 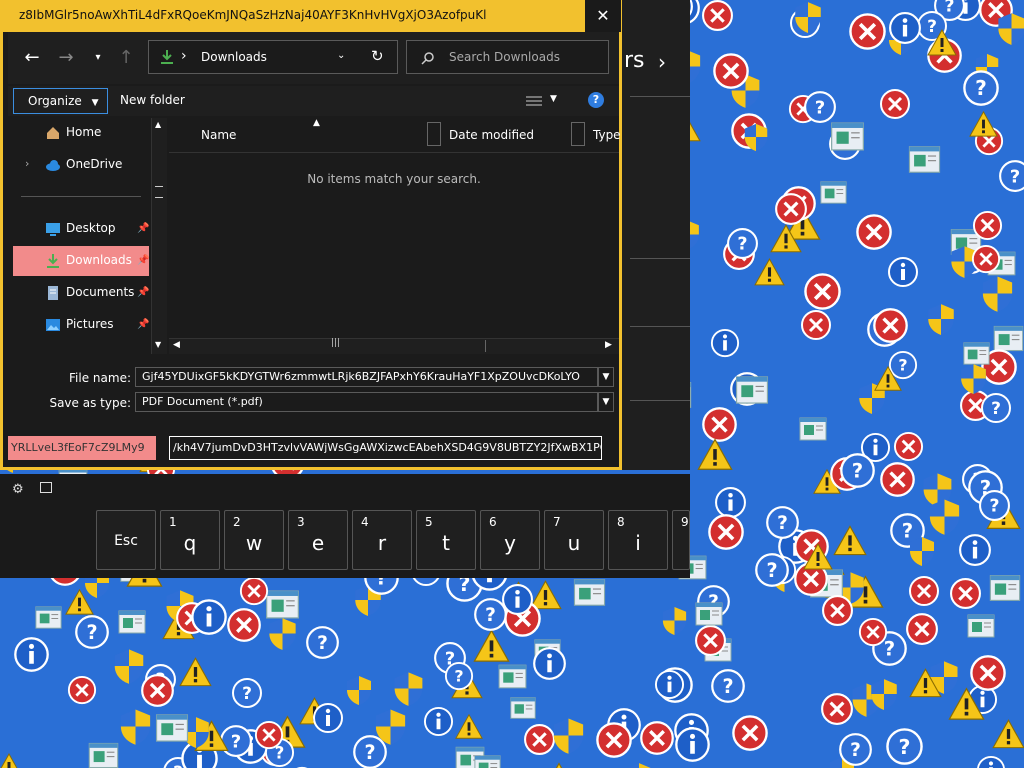 I want to click on column-name: Name, so click(x=218, y=135).